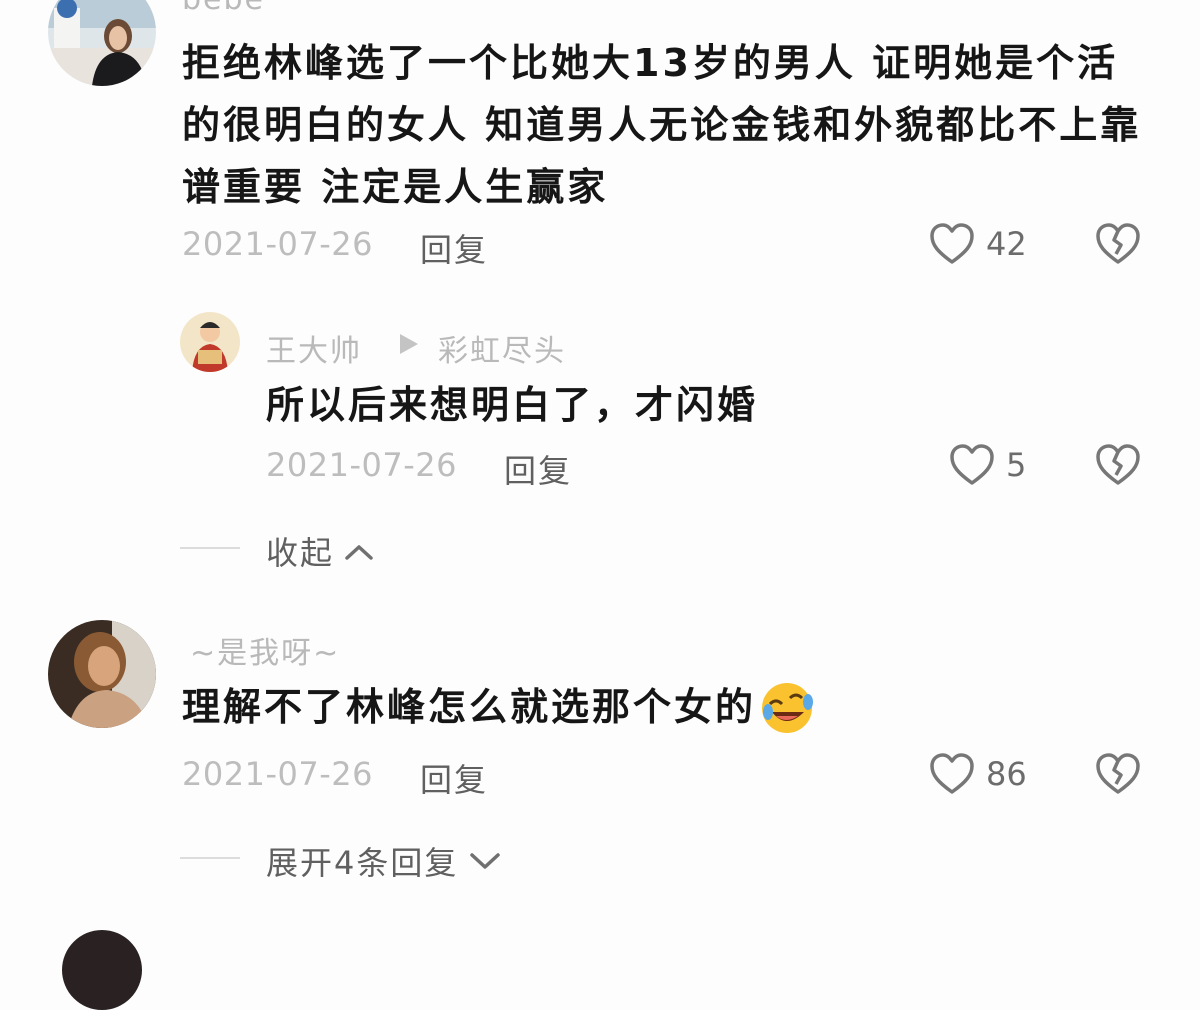  I want to click on expand-label: 展开4条回复, so click(362, 863).